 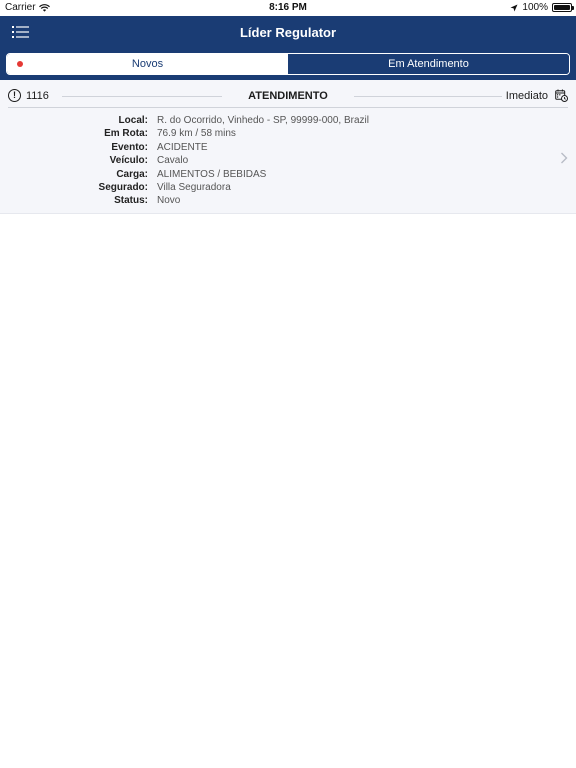 I want to click on battery-percent: 100%, so click(x=535, y=7).